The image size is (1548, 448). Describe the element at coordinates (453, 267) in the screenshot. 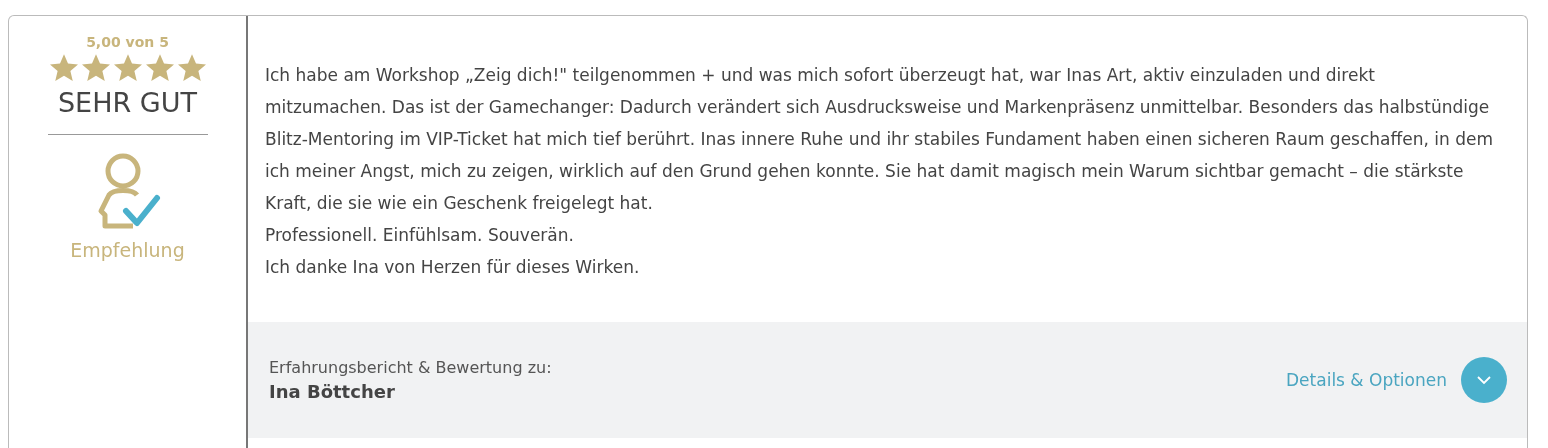

I see `review-text: Ich danke Ina von Herzen für dieses Wirken.` at that location.